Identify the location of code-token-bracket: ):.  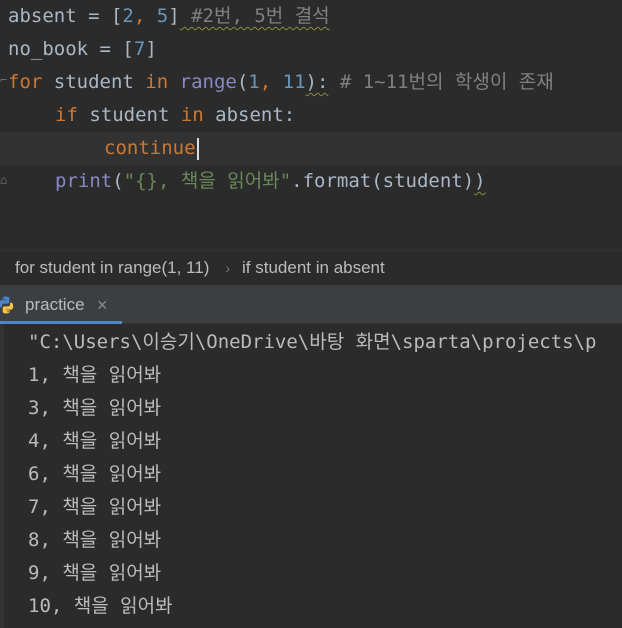
(317, 82).